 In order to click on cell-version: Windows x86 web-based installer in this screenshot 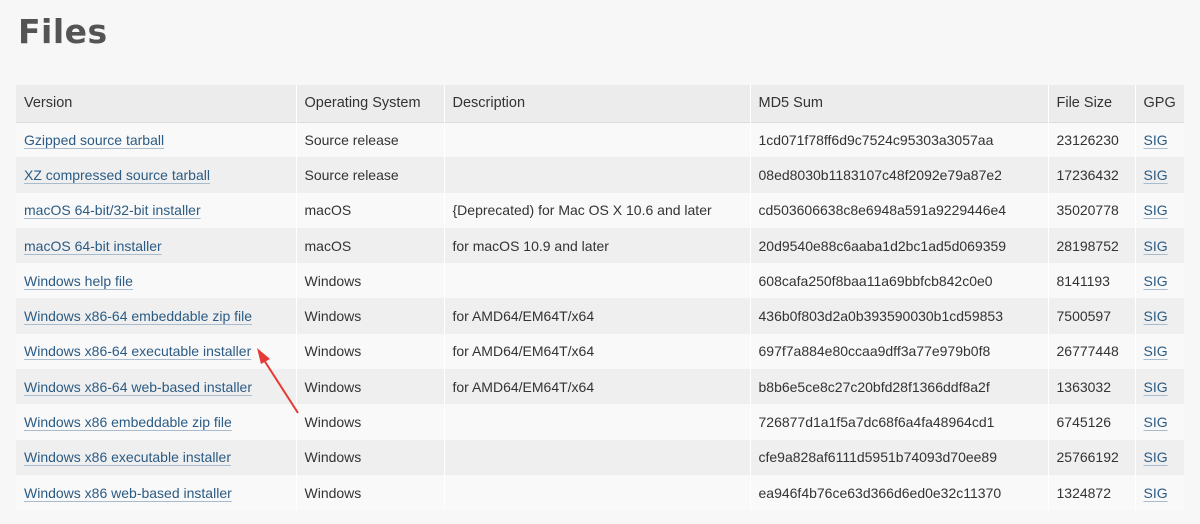, I will do `click(156, 492)`.